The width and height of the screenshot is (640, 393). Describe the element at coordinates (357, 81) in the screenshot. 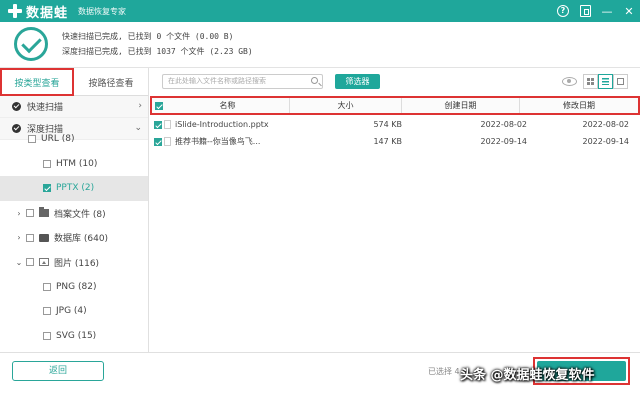

I see `filter-button: 筛选器` at that location.